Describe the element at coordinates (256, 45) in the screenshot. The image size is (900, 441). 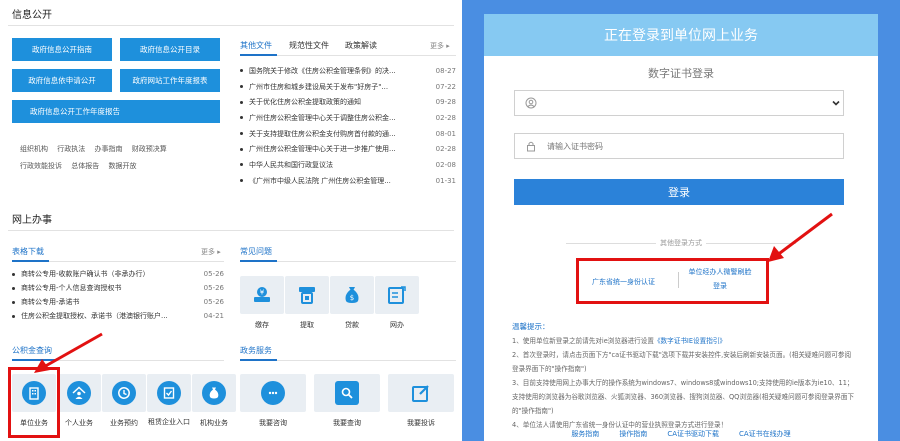
I see `tab-other-files: 其他文件` at that location.